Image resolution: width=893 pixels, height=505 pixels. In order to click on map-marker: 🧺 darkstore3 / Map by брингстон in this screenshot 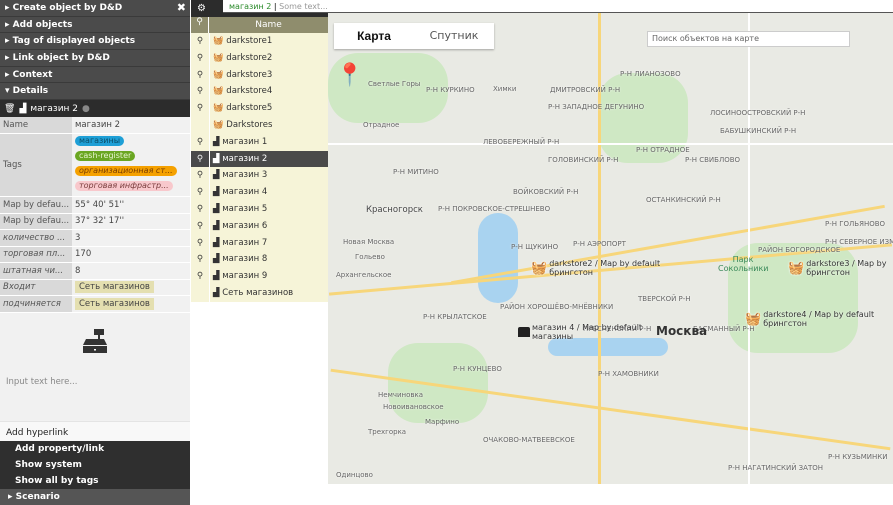, I will do `click(837, 268)`.